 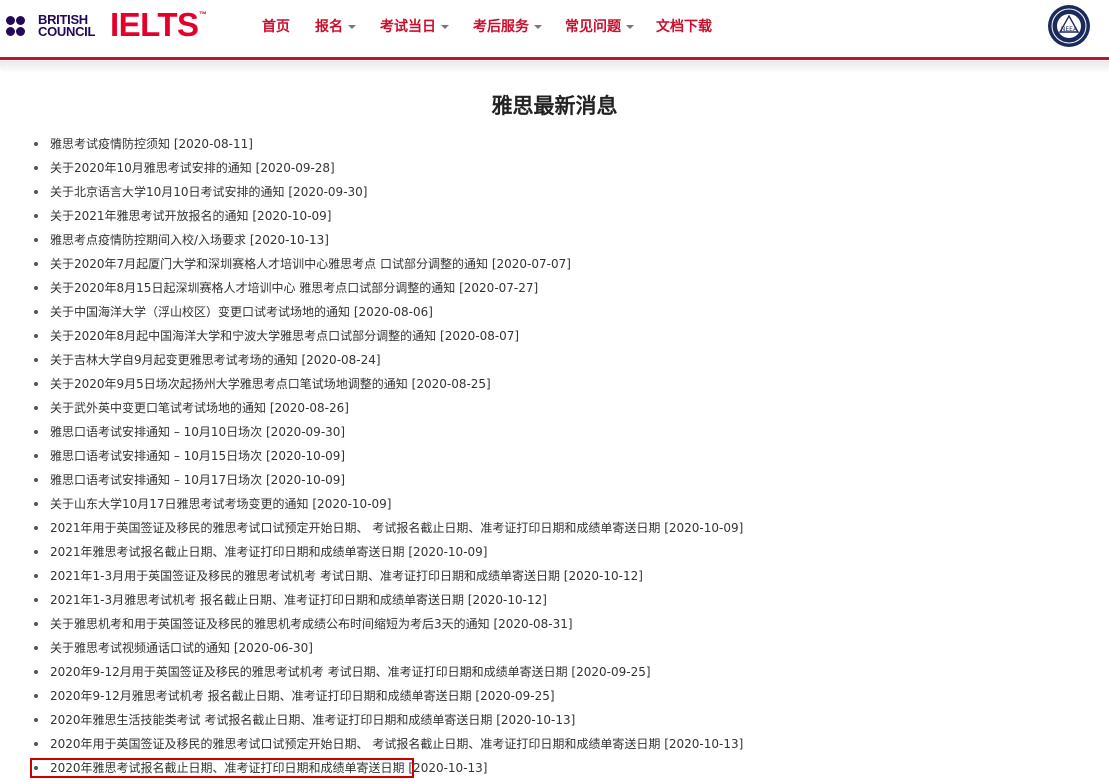 I want to click on news-date: [2020-08-11], so click(x=213, y=144).